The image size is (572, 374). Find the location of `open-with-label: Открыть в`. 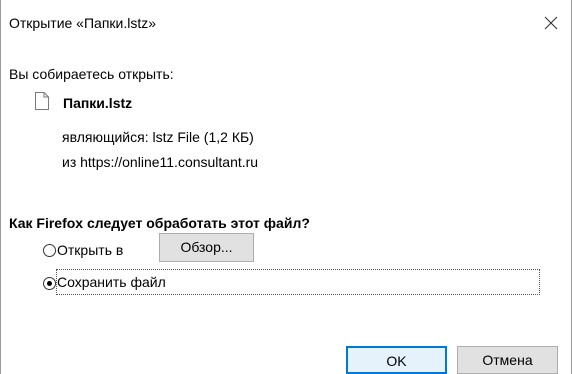

open-with-label: Открыть в is located at coordinates (90, 250).